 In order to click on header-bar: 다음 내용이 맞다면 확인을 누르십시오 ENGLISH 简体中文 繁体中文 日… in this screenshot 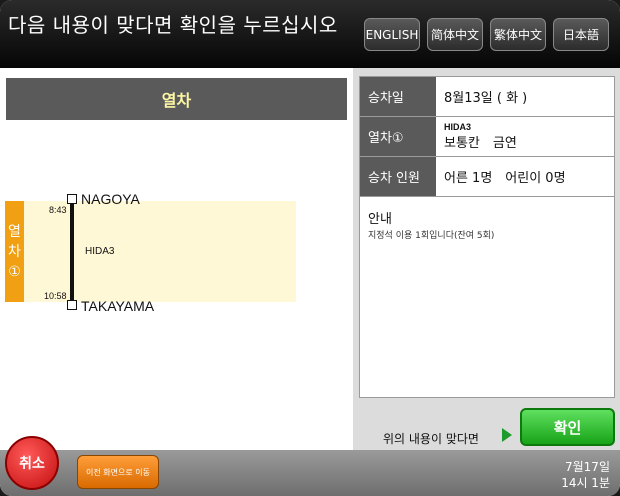, I will do `click(310, 34)`.